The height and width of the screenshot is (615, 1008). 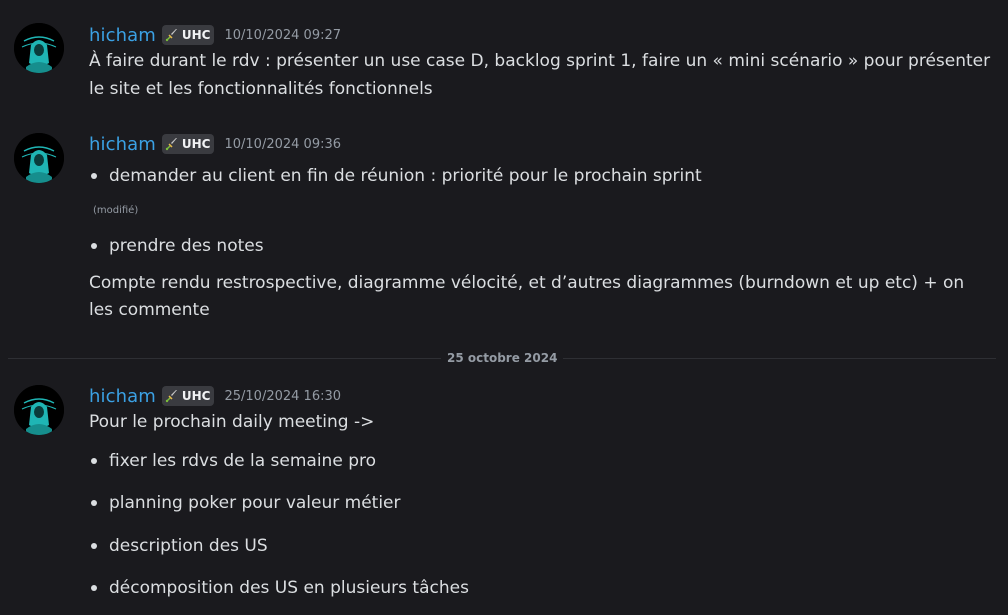 What do you see at coordinates (289, 588) in the screenshot?
I see `list-item-text: décomposition des US en plusieurs tâches` at bounding box center [289, 588].